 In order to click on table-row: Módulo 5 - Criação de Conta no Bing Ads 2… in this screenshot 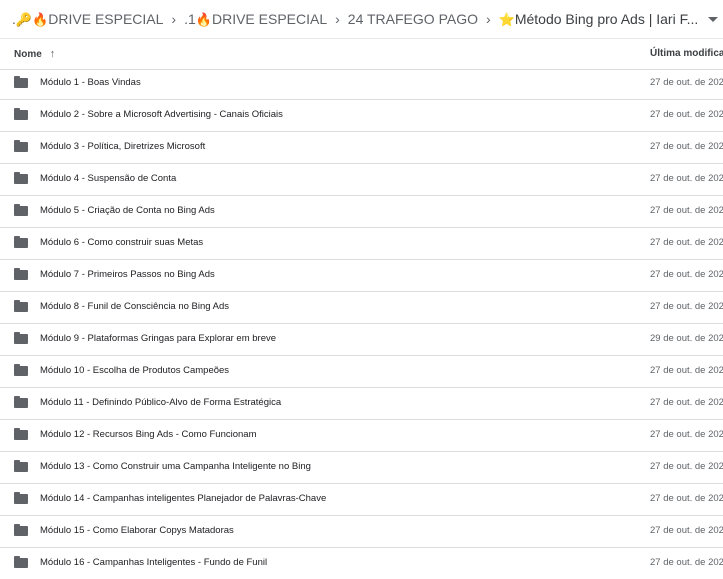, I will do `click(361, 212)`.